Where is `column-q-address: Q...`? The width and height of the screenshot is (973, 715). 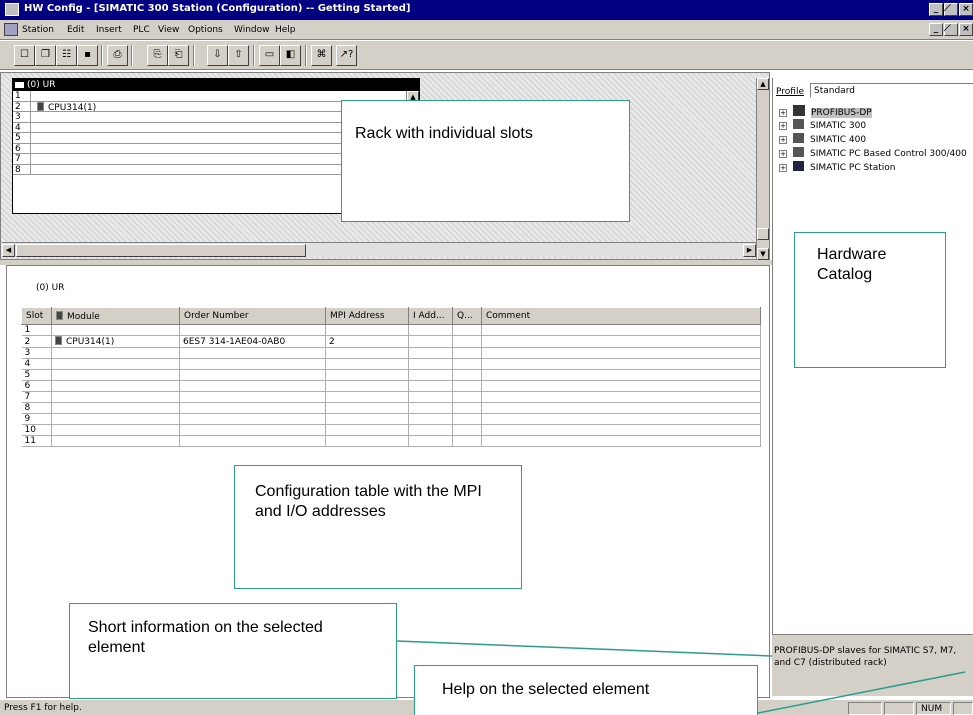 column-q-address: Q... is located at coordinates (467, 316).